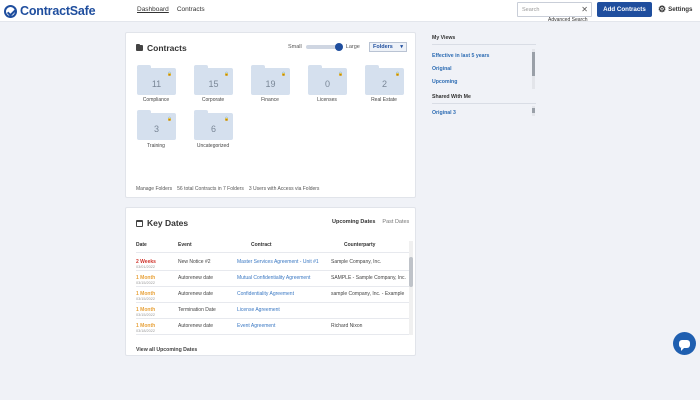  Describe the element at coordinates (411, 288) in the screenshot. I see `key-dates-scrollbar` at that location.